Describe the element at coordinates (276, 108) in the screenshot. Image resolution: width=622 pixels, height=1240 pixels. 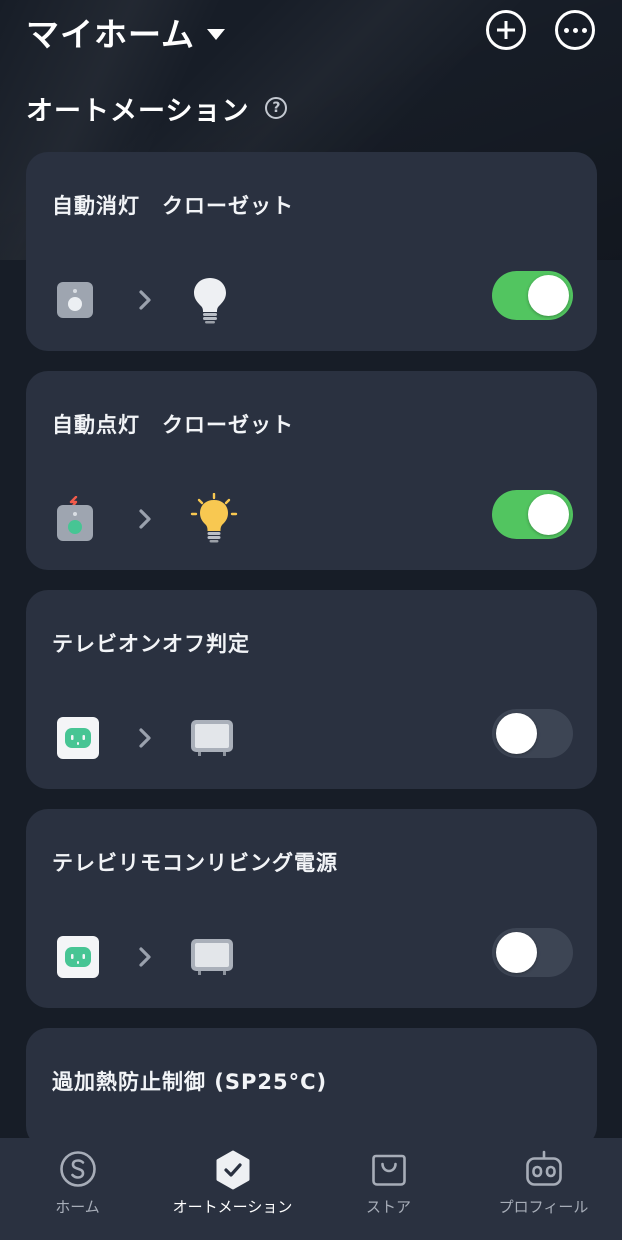
I see `help-icon: ?` at that location.